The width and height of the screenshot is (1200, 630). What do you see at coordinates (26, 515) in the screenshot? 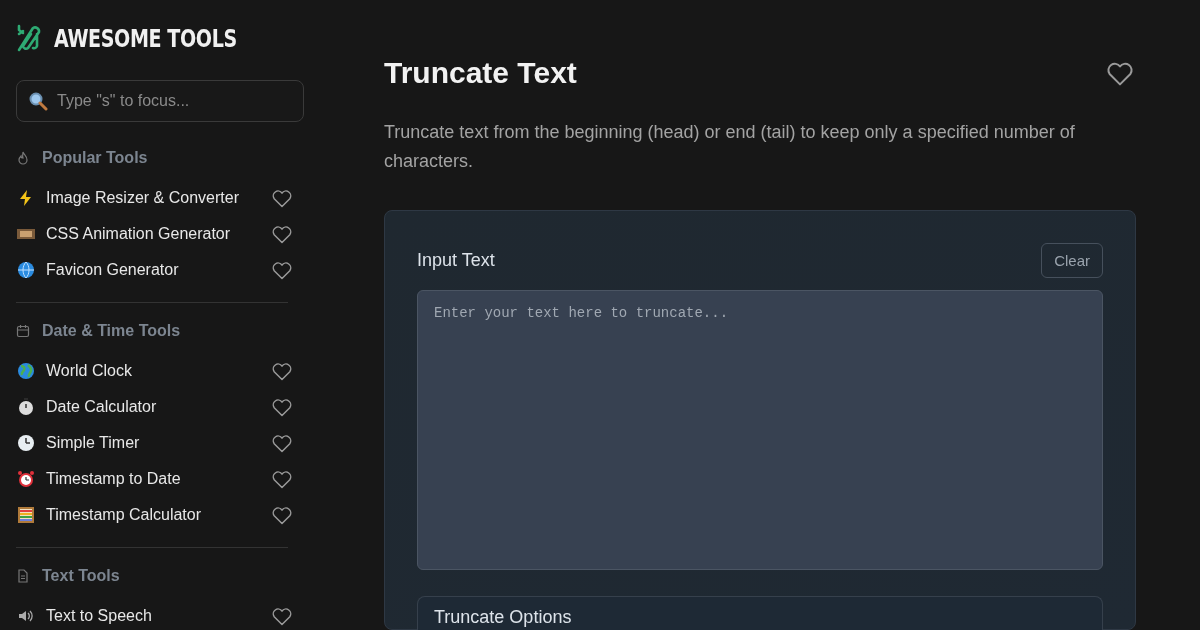
I see `abacus-icon` at bounding box center [26, 515].